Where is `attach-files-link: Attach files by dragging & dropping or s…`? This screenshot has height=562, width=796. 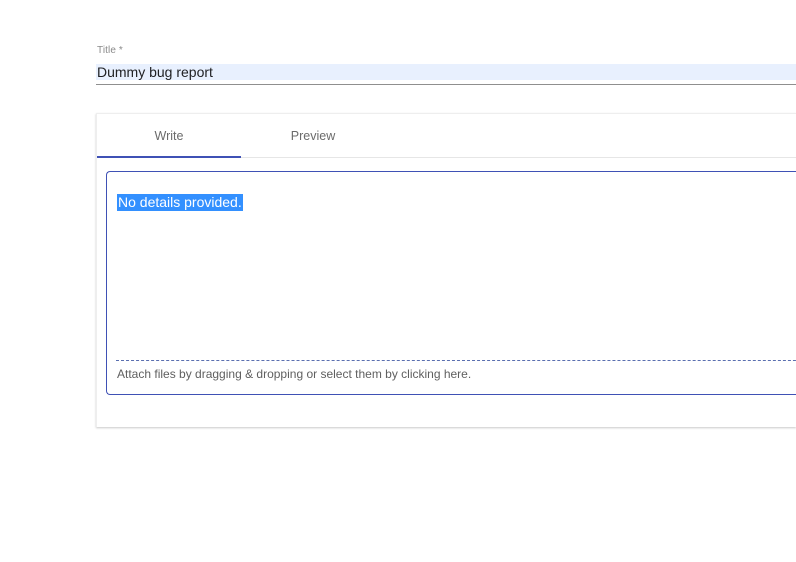 attach-files-link: Attach files by dragging & dropping or s… is located at coordinates (294, 374).